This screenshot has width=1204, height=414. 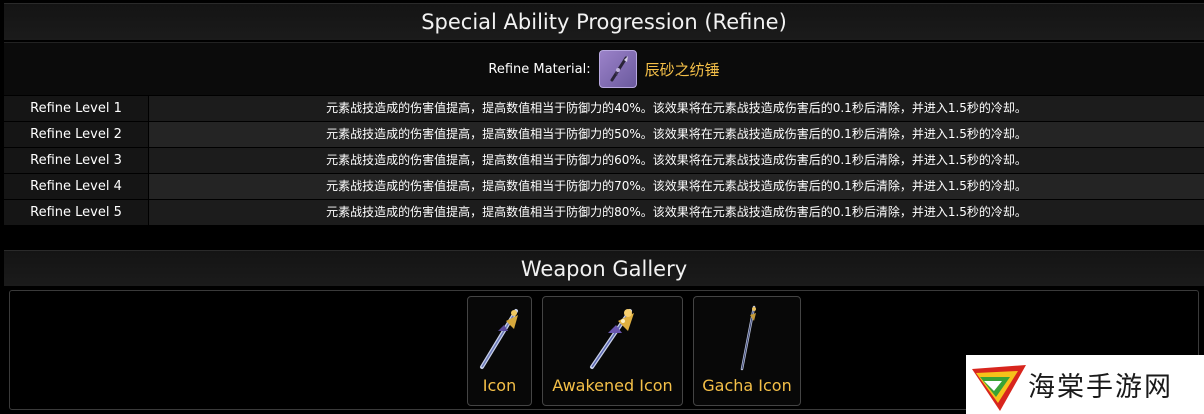 What do you see at coordinates (499, 385) in the screenshot?
I see `gallery-label: Icon` at bounding box center [499, 385].